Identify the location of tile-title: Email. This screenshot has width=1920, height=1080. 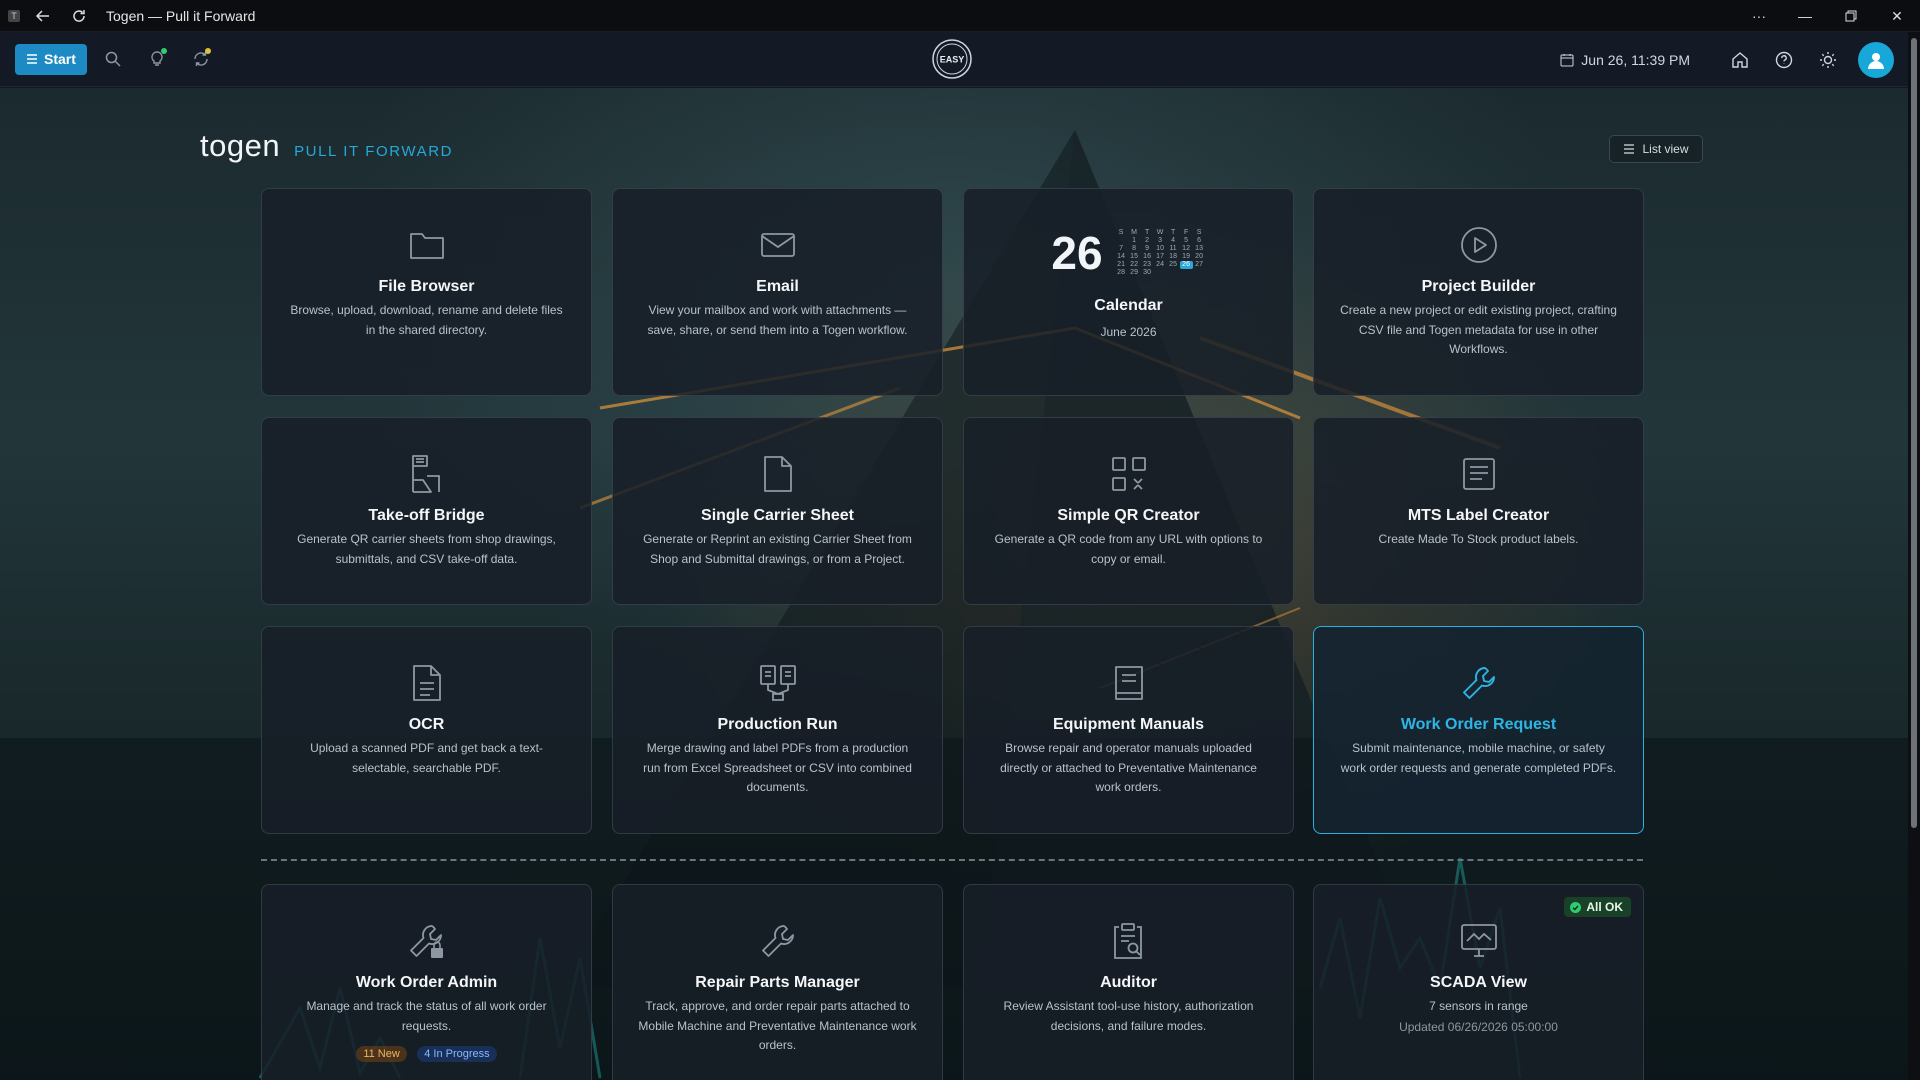
(777, 286).